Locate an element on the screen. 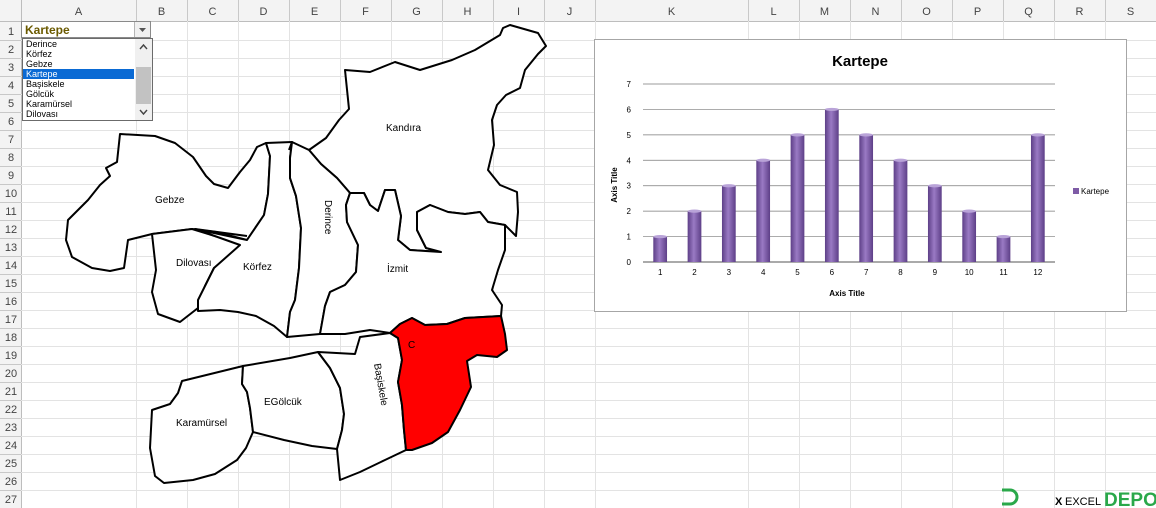  chart-gridlines is located at coordinates (849, 173).